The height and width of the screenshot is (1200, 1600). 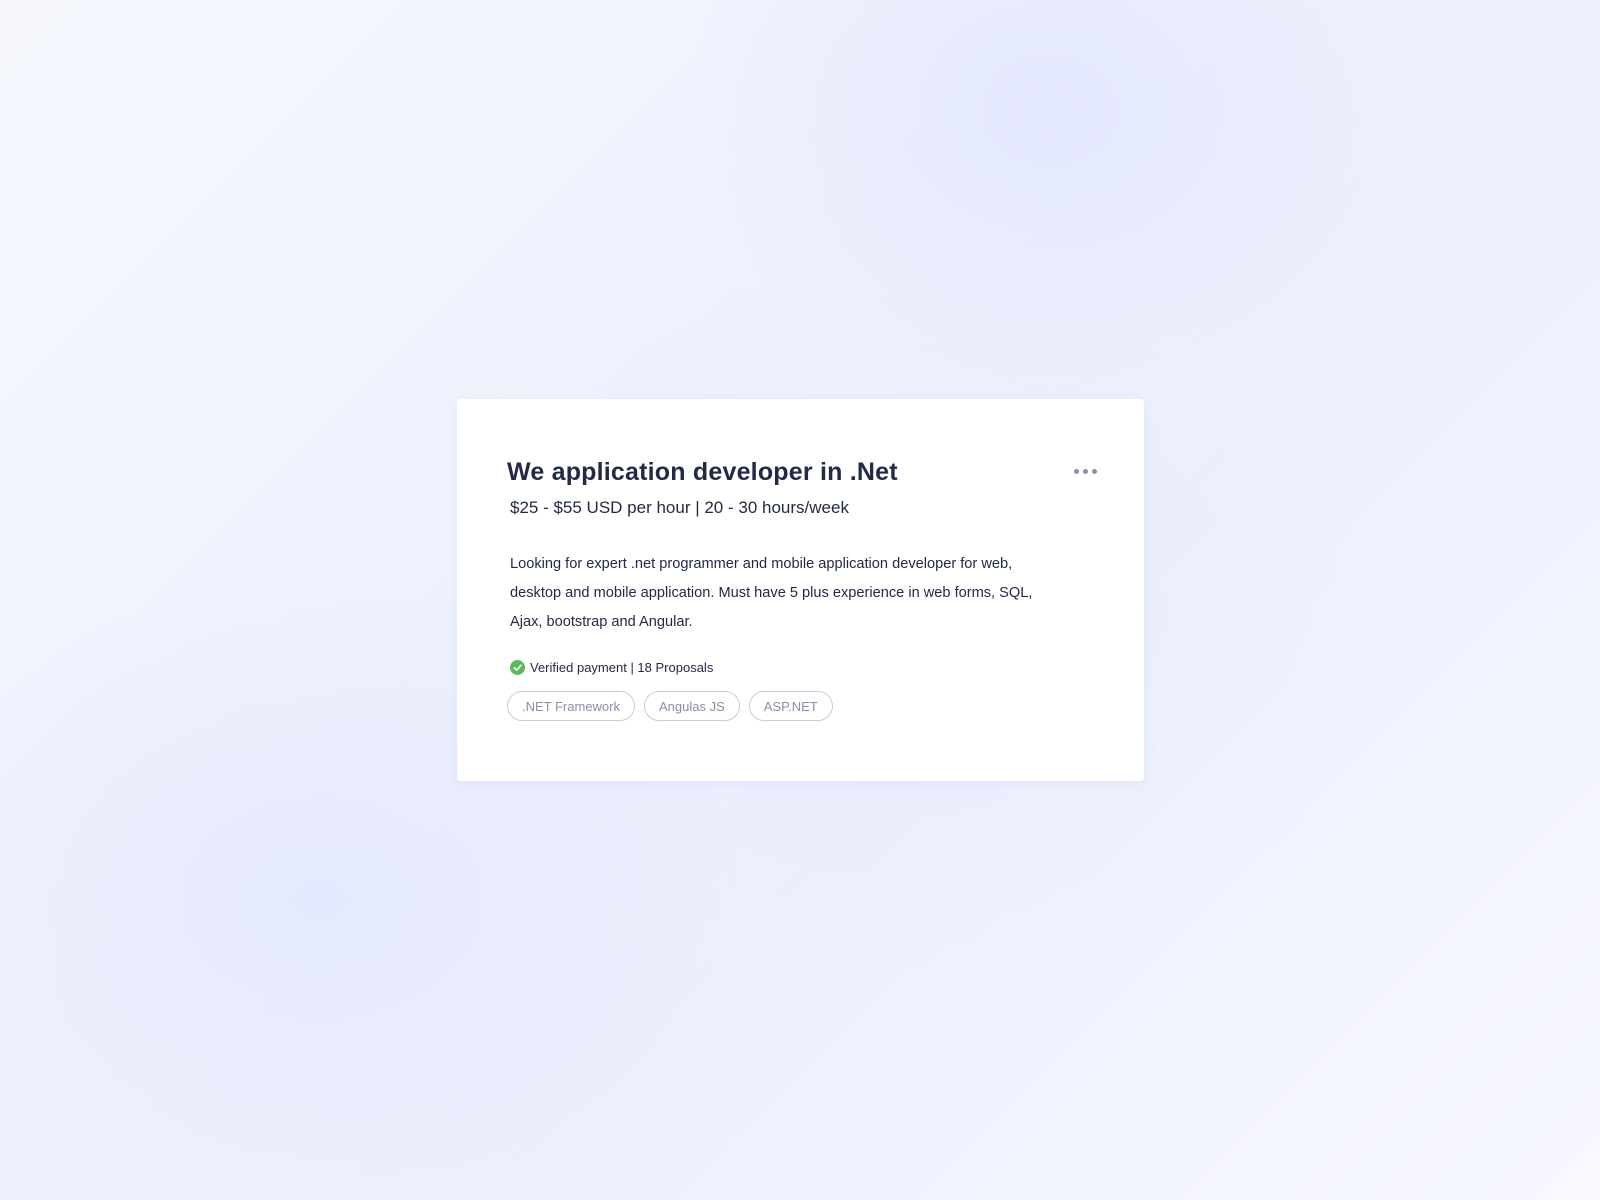 What do you see at coordinates (622, 667) in the screenshot?
I see `job-meta-text: Verified payment | 18 Proposals` at bounding box center [622, 667].